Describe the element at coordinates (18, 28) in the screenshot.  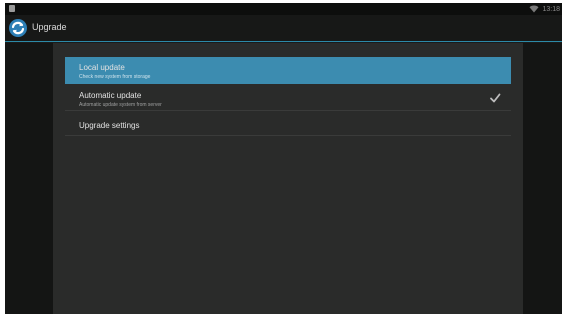
I see `upgrade-refresh-icon` at that location.